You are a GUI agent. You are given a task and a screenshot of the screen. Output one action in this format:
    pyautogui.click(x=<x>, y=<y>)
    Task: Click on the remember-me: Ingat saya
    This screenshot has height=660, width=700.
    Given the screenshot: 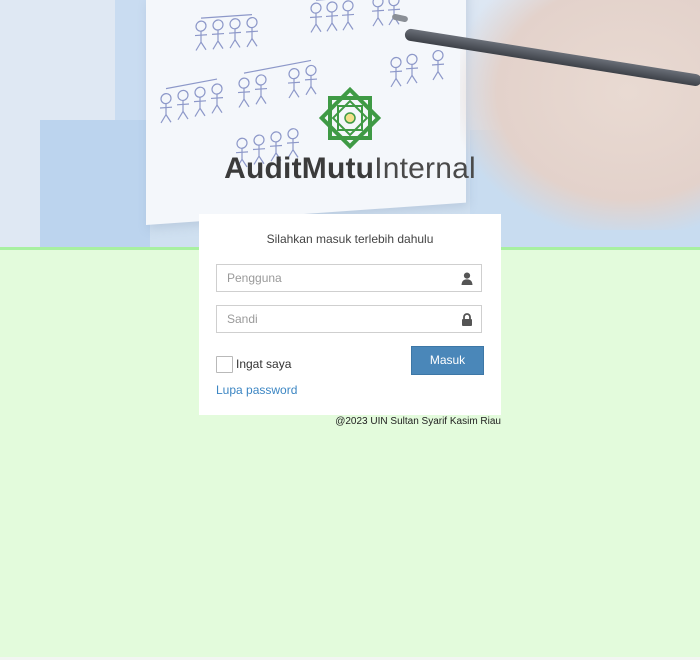 What is the action you would take?
    pyautogui.click(x=253, y=364)
    